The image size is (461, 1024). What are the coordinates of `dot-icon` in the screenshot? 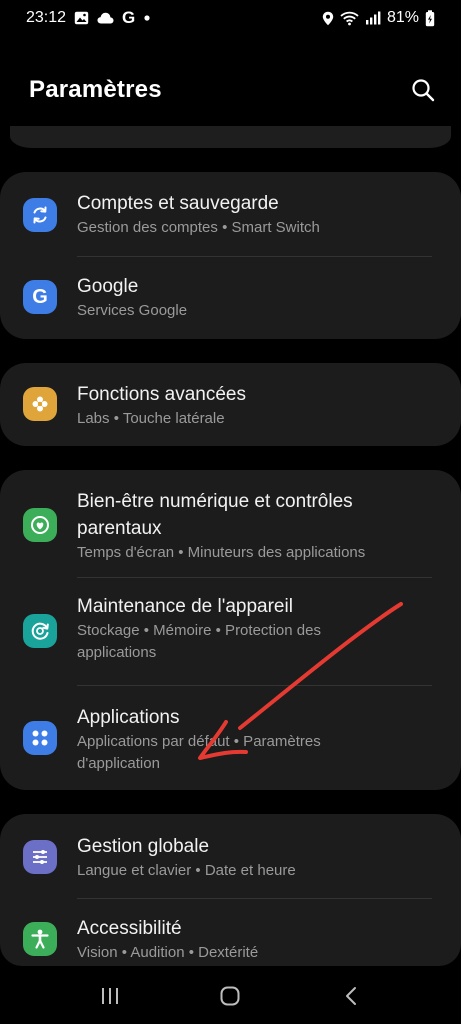 It's located at (147, 18).